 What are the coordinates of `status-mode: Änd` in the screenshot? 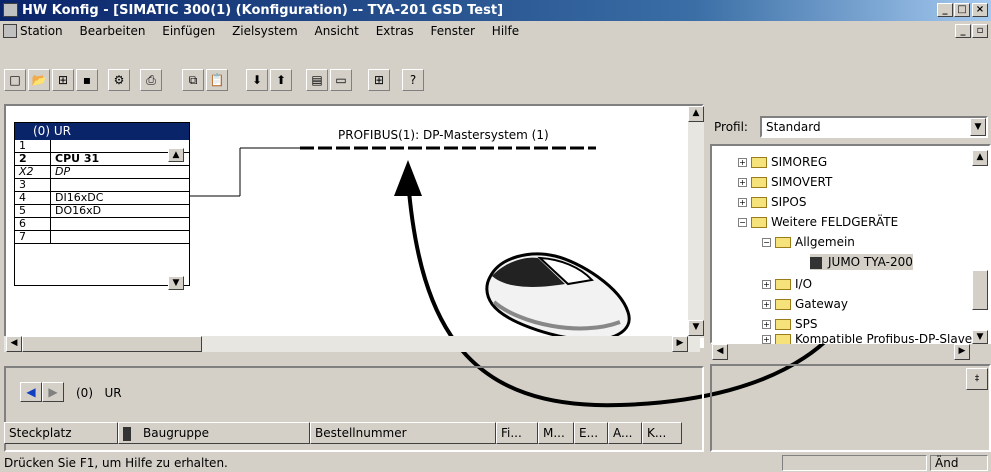 It's located at (959, 463).